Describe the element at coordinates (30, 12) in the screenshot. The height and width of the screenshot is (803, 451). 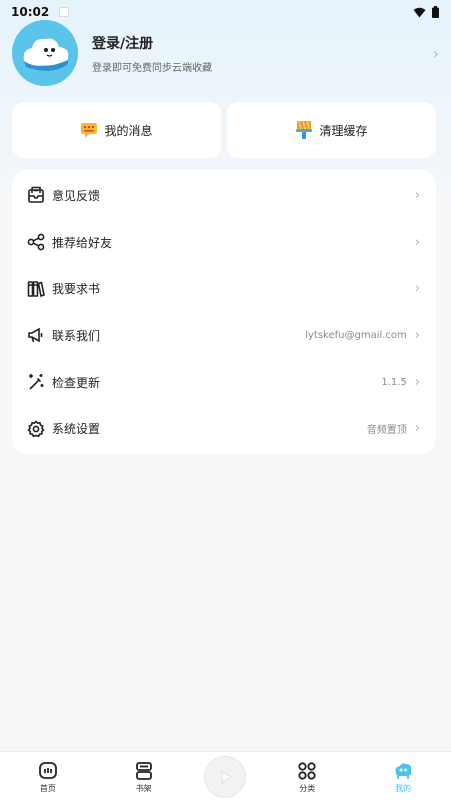
I see `status-time: 10:02` at that location.